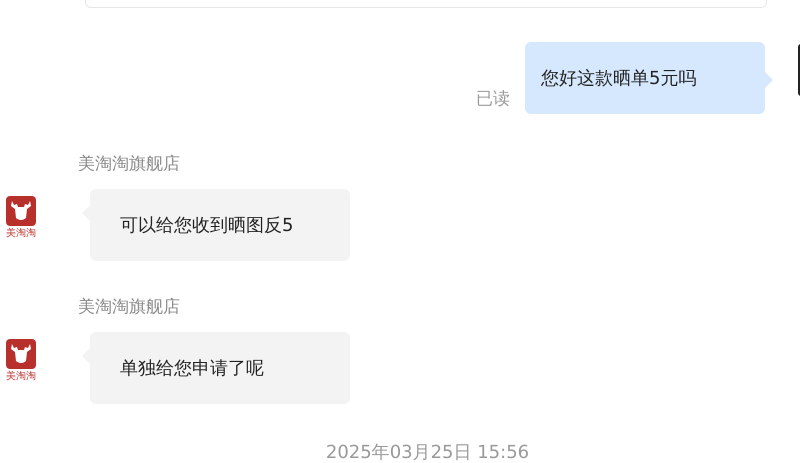  Describe the element at coordinates (493, 99) in the screenshot. I see `read-status: 已读` at that location.